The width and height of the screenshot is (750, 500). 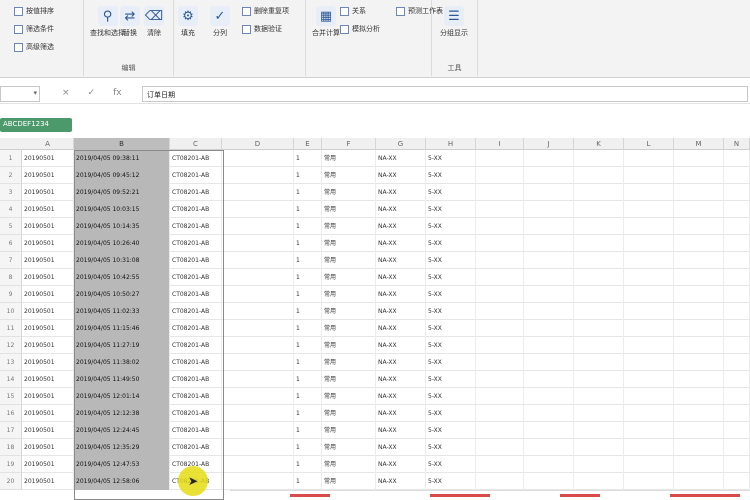 What do you see at coordinates (122, 209) in the screenshot?
I see `table-cell: 2019/04/05 10:03:15` at bounding box center [122, 209].